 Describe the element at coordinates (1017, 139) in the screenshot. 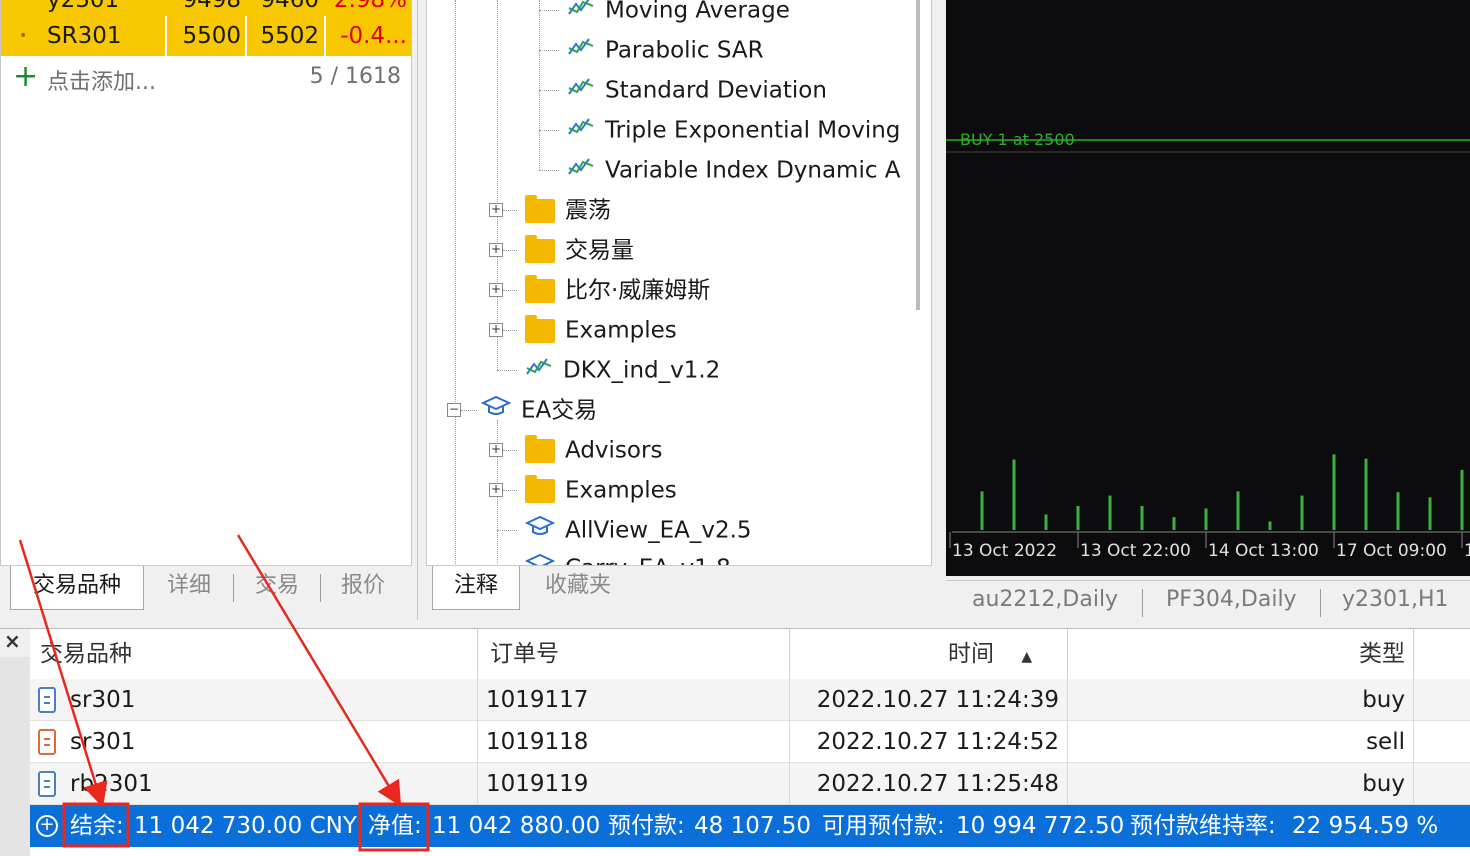

I see `order-line-label: BUY 1 at 2500` at that location.